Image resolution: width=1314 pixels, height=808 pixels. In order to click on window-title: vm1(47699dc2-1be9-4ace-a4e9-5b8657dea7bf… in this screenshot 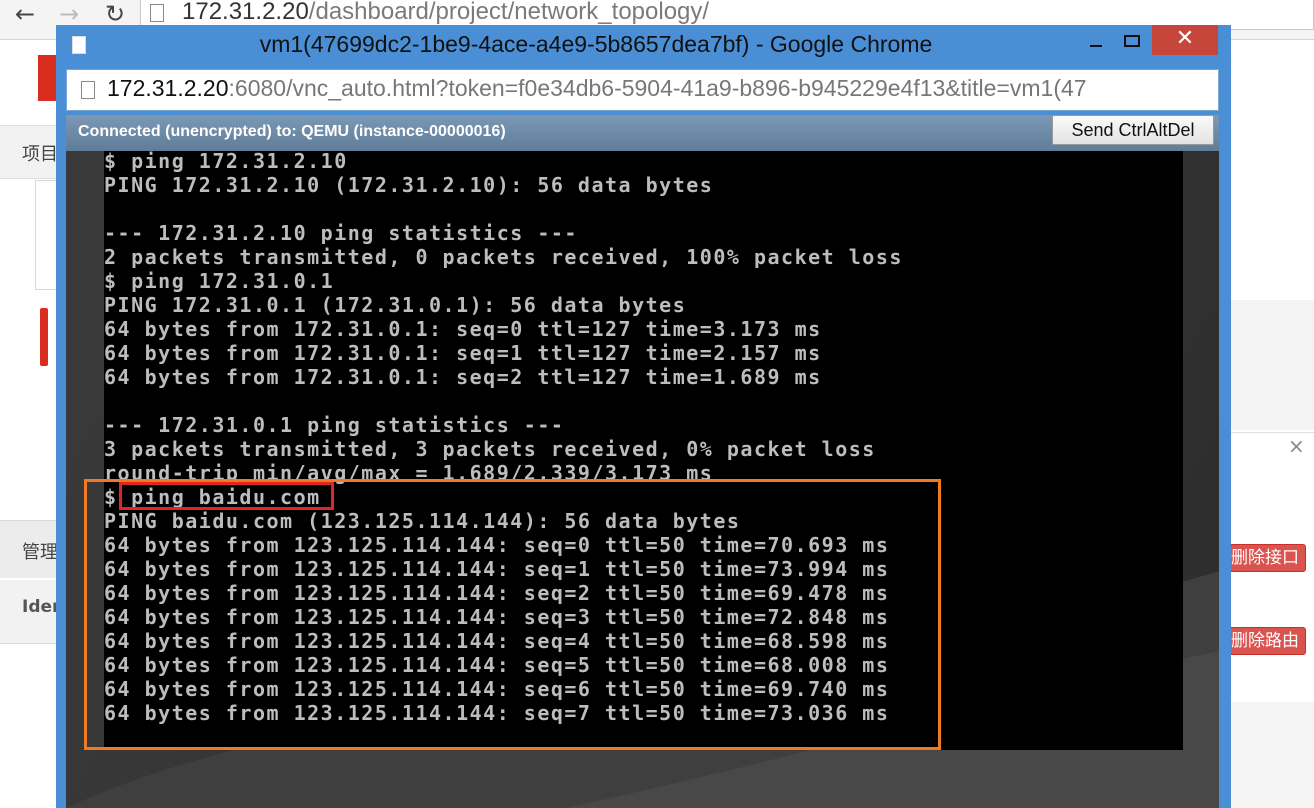, I will do `click(596, 44)`.